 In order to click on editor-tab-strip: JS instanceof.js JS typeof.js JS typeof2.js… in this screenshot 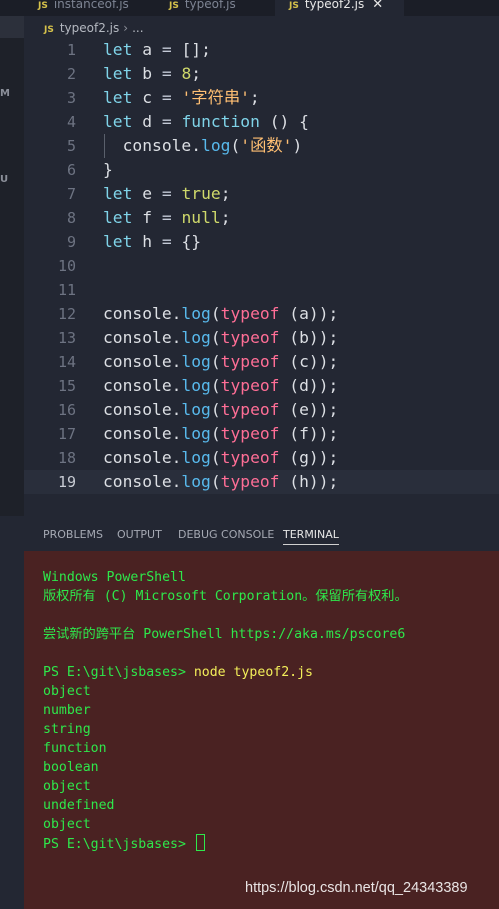, I will do `click(249, 8)`.